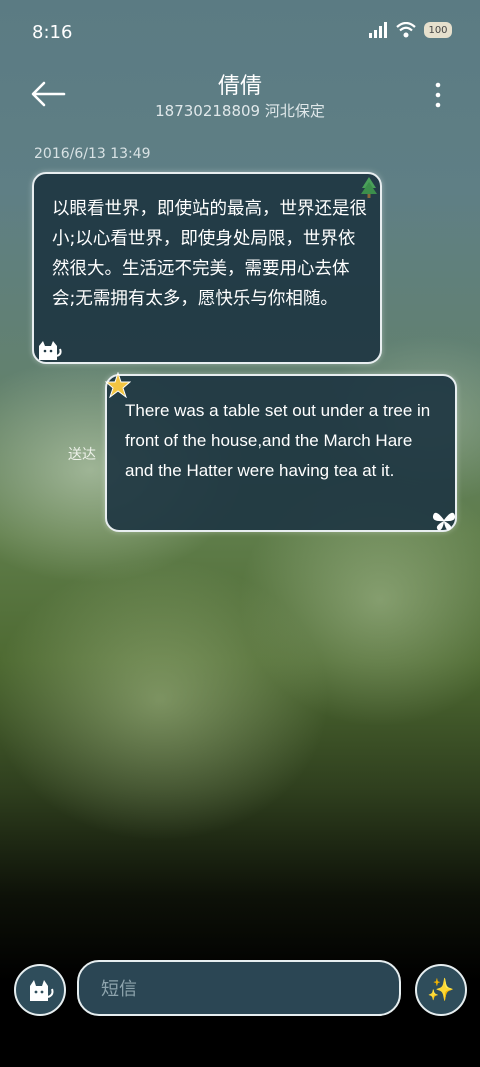 The height and width of the screenshot is (1067, 480). Describe the element at coordinates (444, 521) in the screenshot. I see `butterfly-icon` at that location.